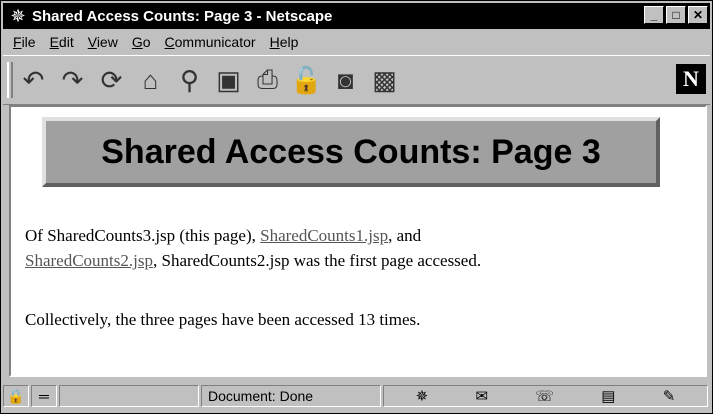  What do you see at coordinates (481, 396) in the screenshot?
I see `mail-icon: ✉` at bounding box center [481, 396].